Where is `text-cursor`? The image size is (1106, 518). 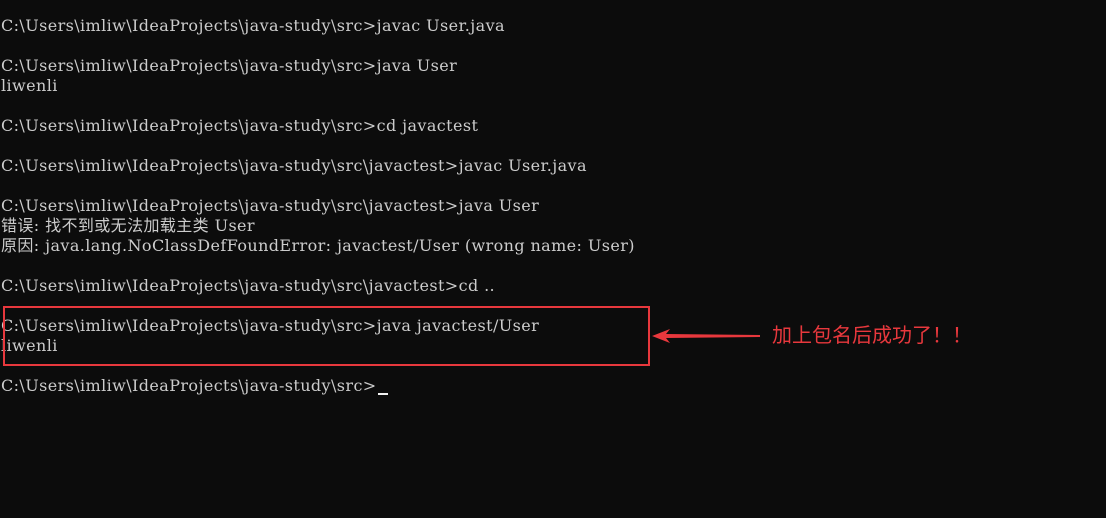 text-cursor is located at coordinates (382, 394).